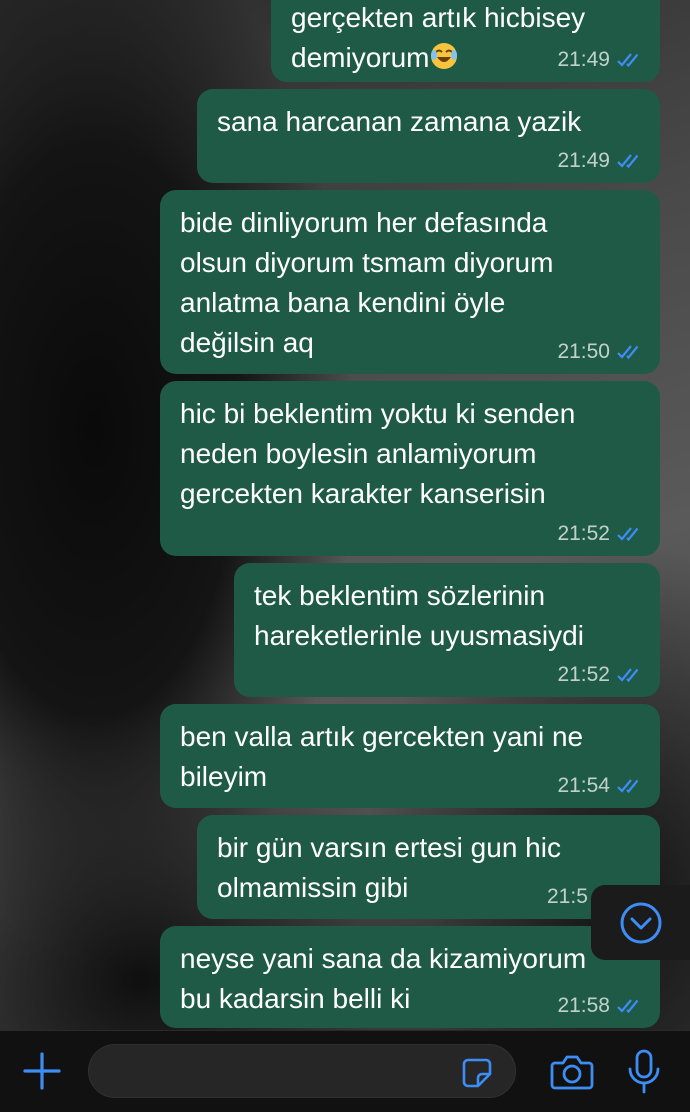 This screenshot has height=1112, width=690. What do you see at coordinates (42, 1071) in the screenshot?
I see `plus-icon` at bounding box center [42, 1071].